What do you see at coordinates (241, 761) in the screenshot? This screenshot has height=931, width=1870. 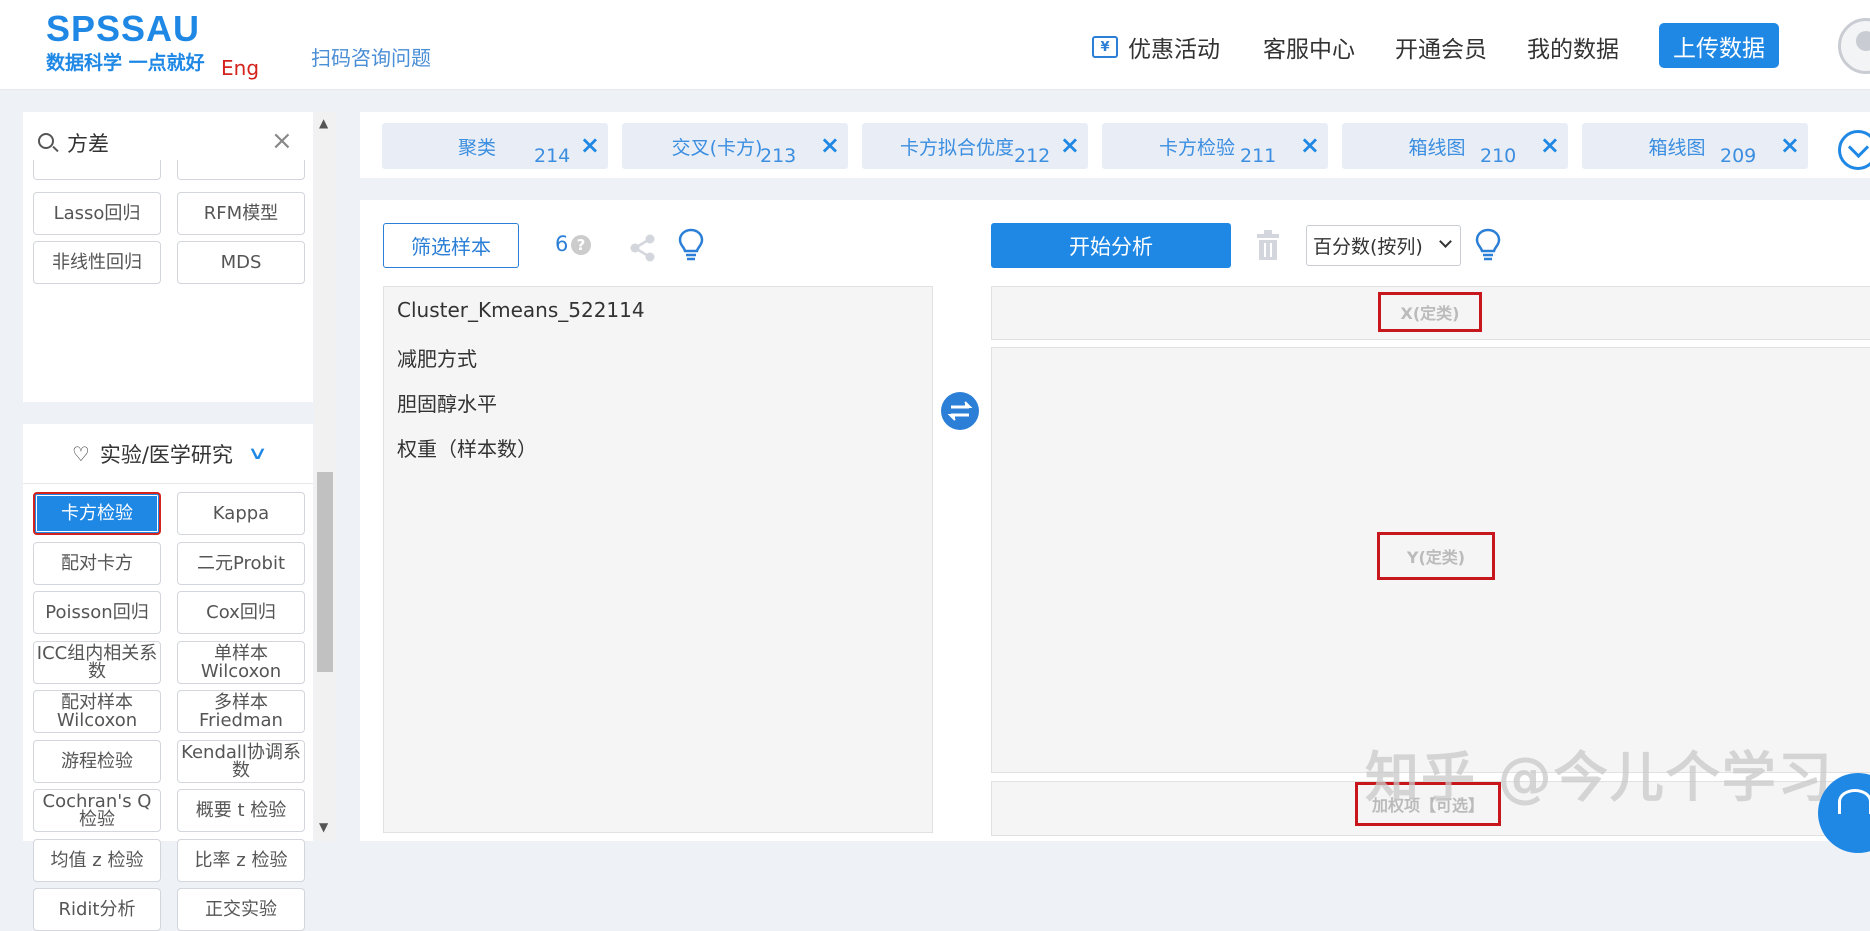 I see `tool-button: Kendall协调系数` at bounding box center [241, 761].